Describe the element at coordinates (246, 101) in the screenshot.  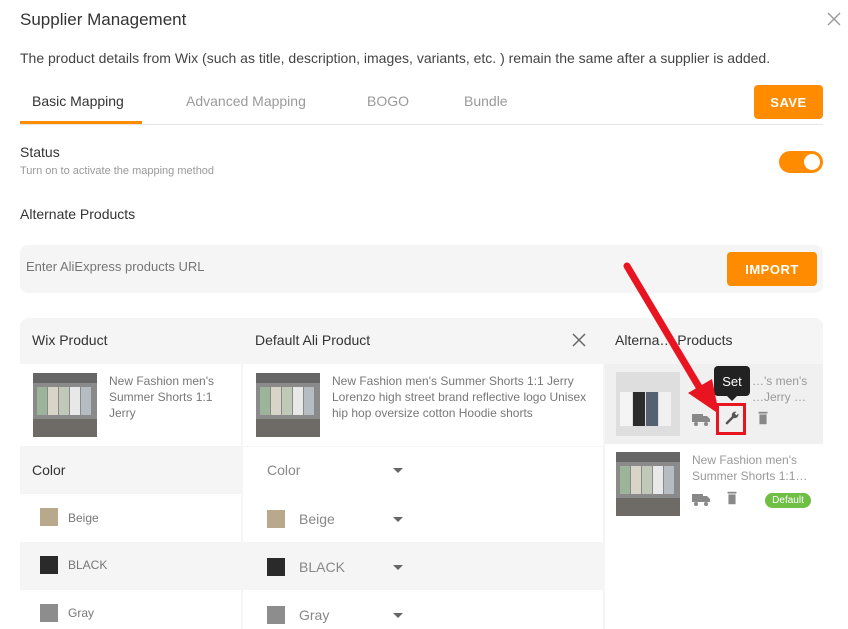
I see `tab-advanced-mapping: Advanced Mapping` at that location.